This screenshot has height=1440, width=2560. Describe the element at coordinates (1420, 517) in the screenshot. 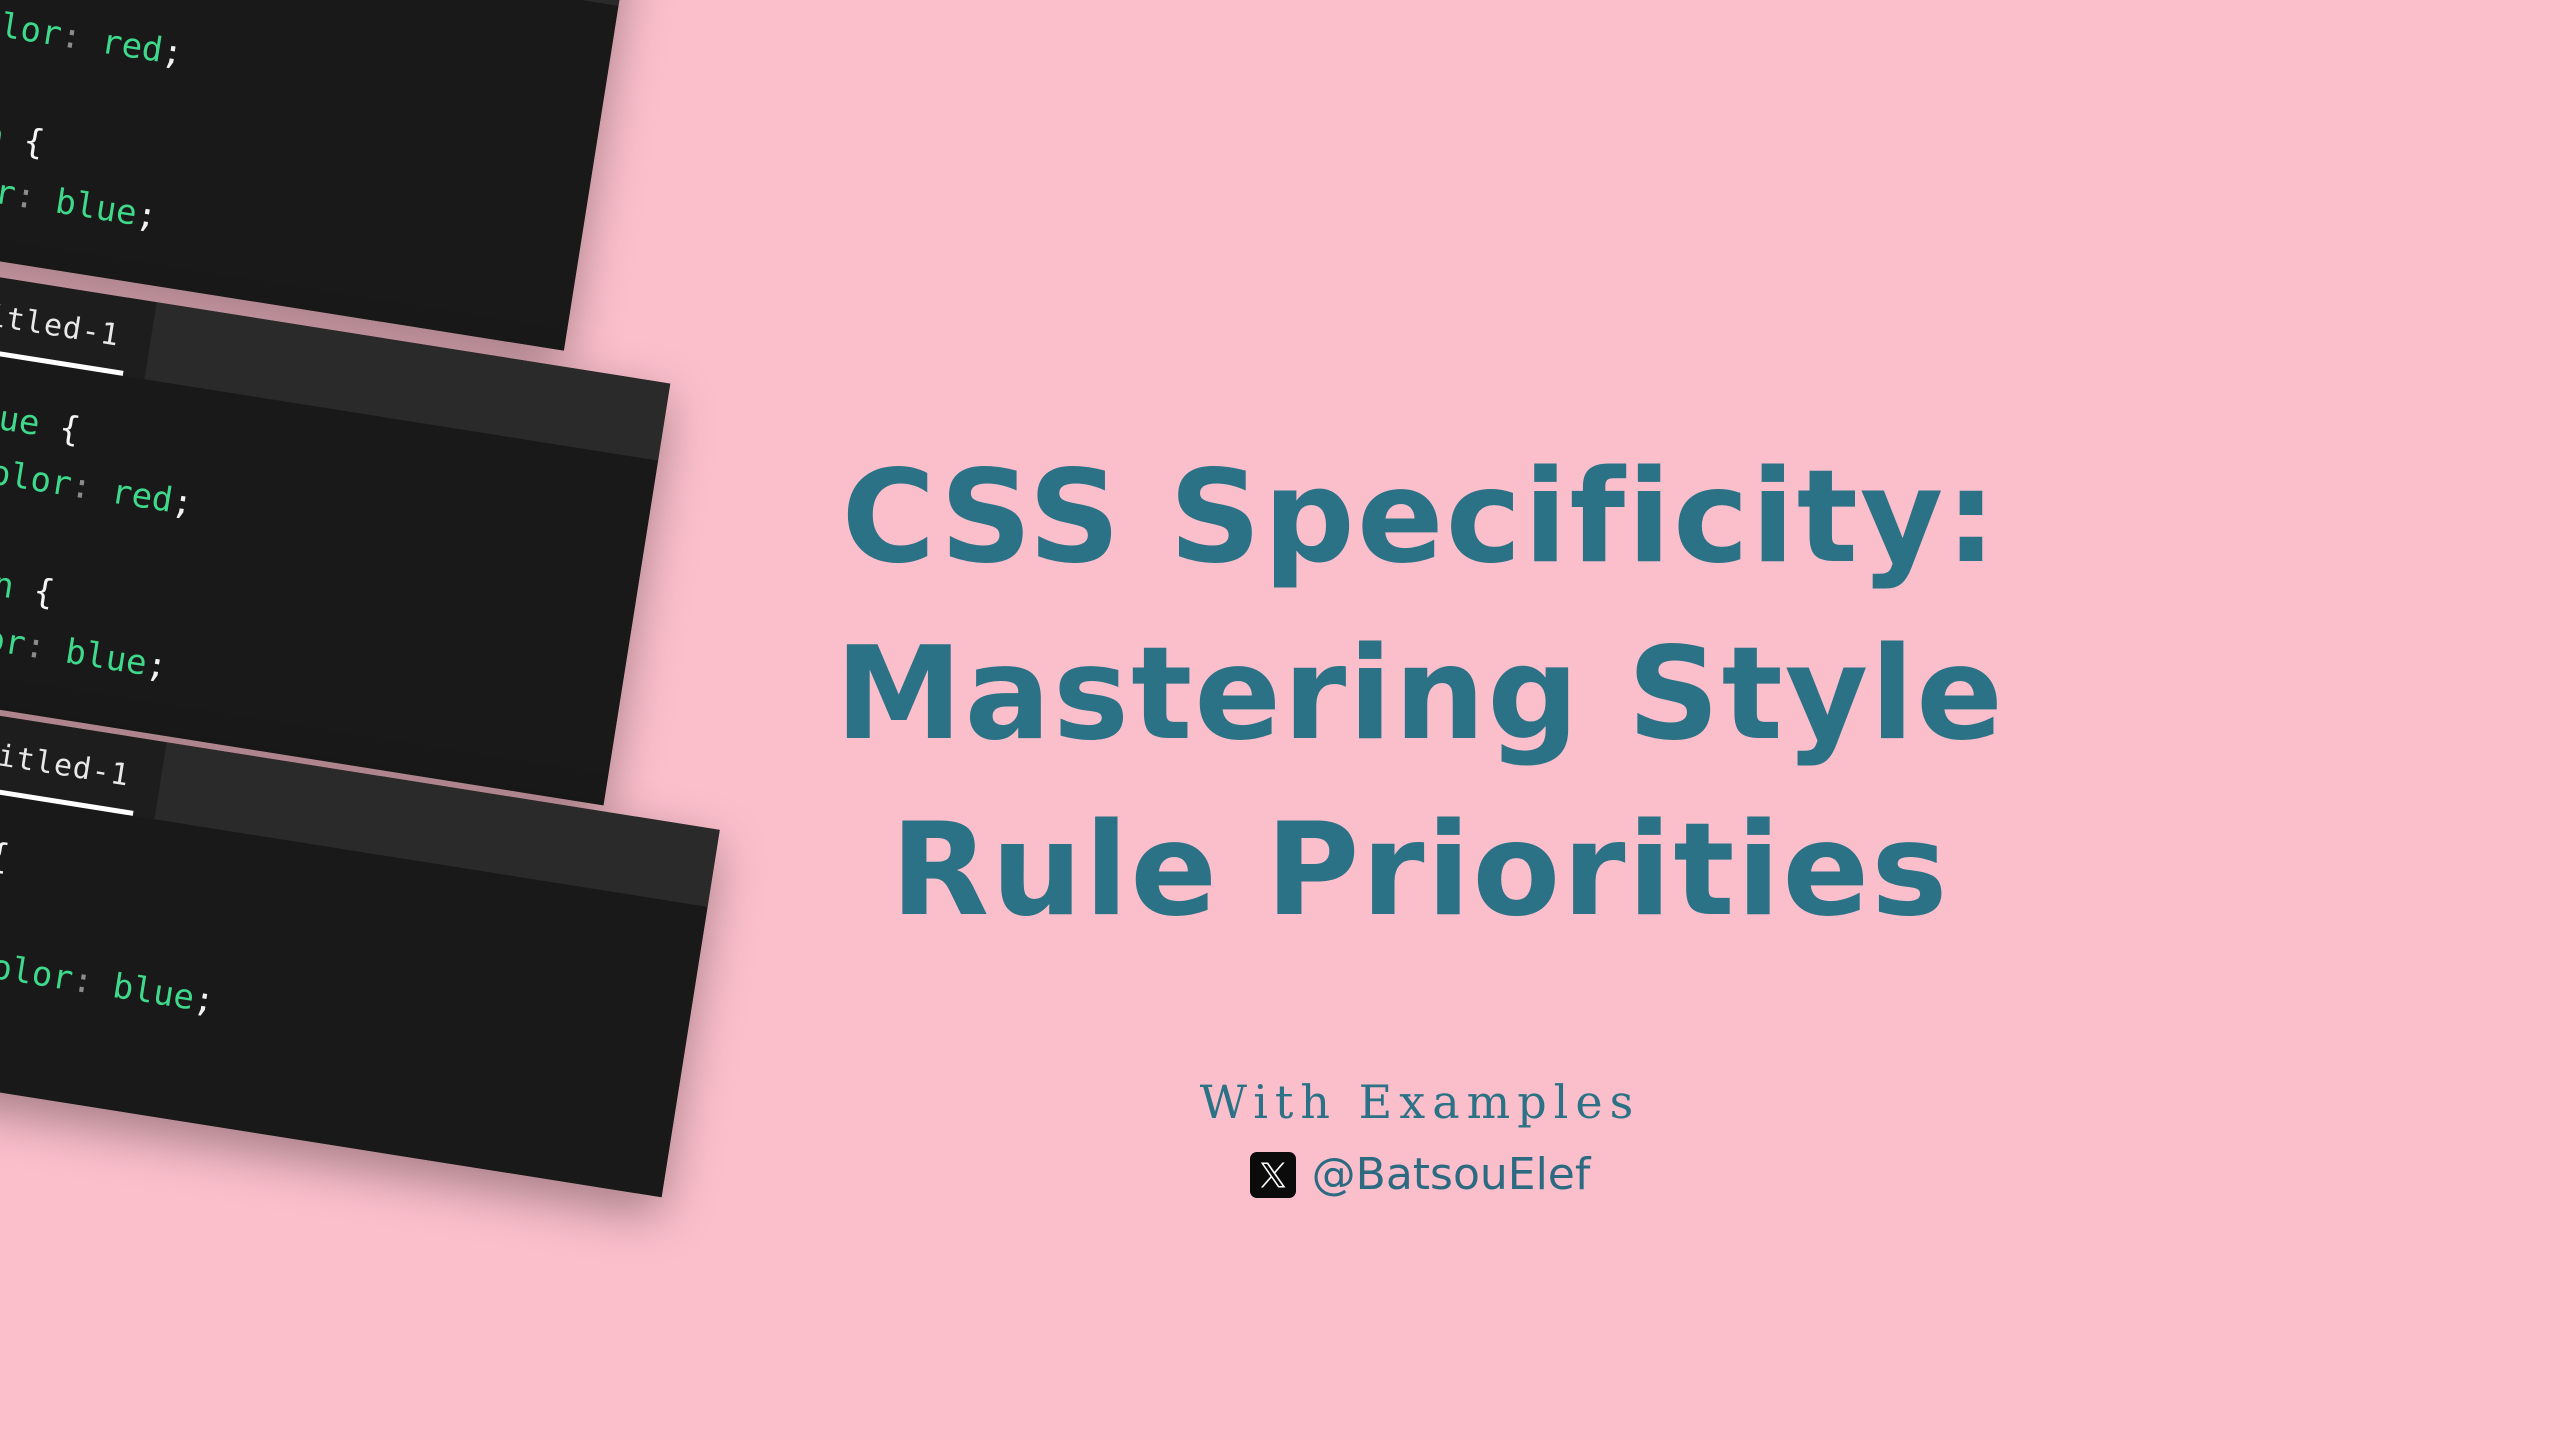

I see `title-line-1: CSS Specificity:` at that location.